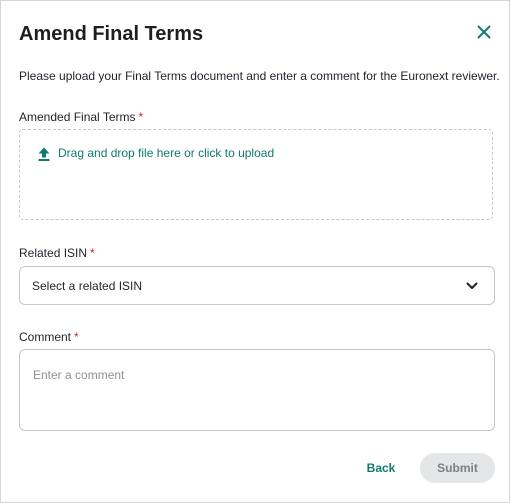 The width and height of the screenshot is (510, 503). What do you see at coordinates (472, 285) in the screenshot?
I see `chevron-down-icon` at bounding box center [472, 285].